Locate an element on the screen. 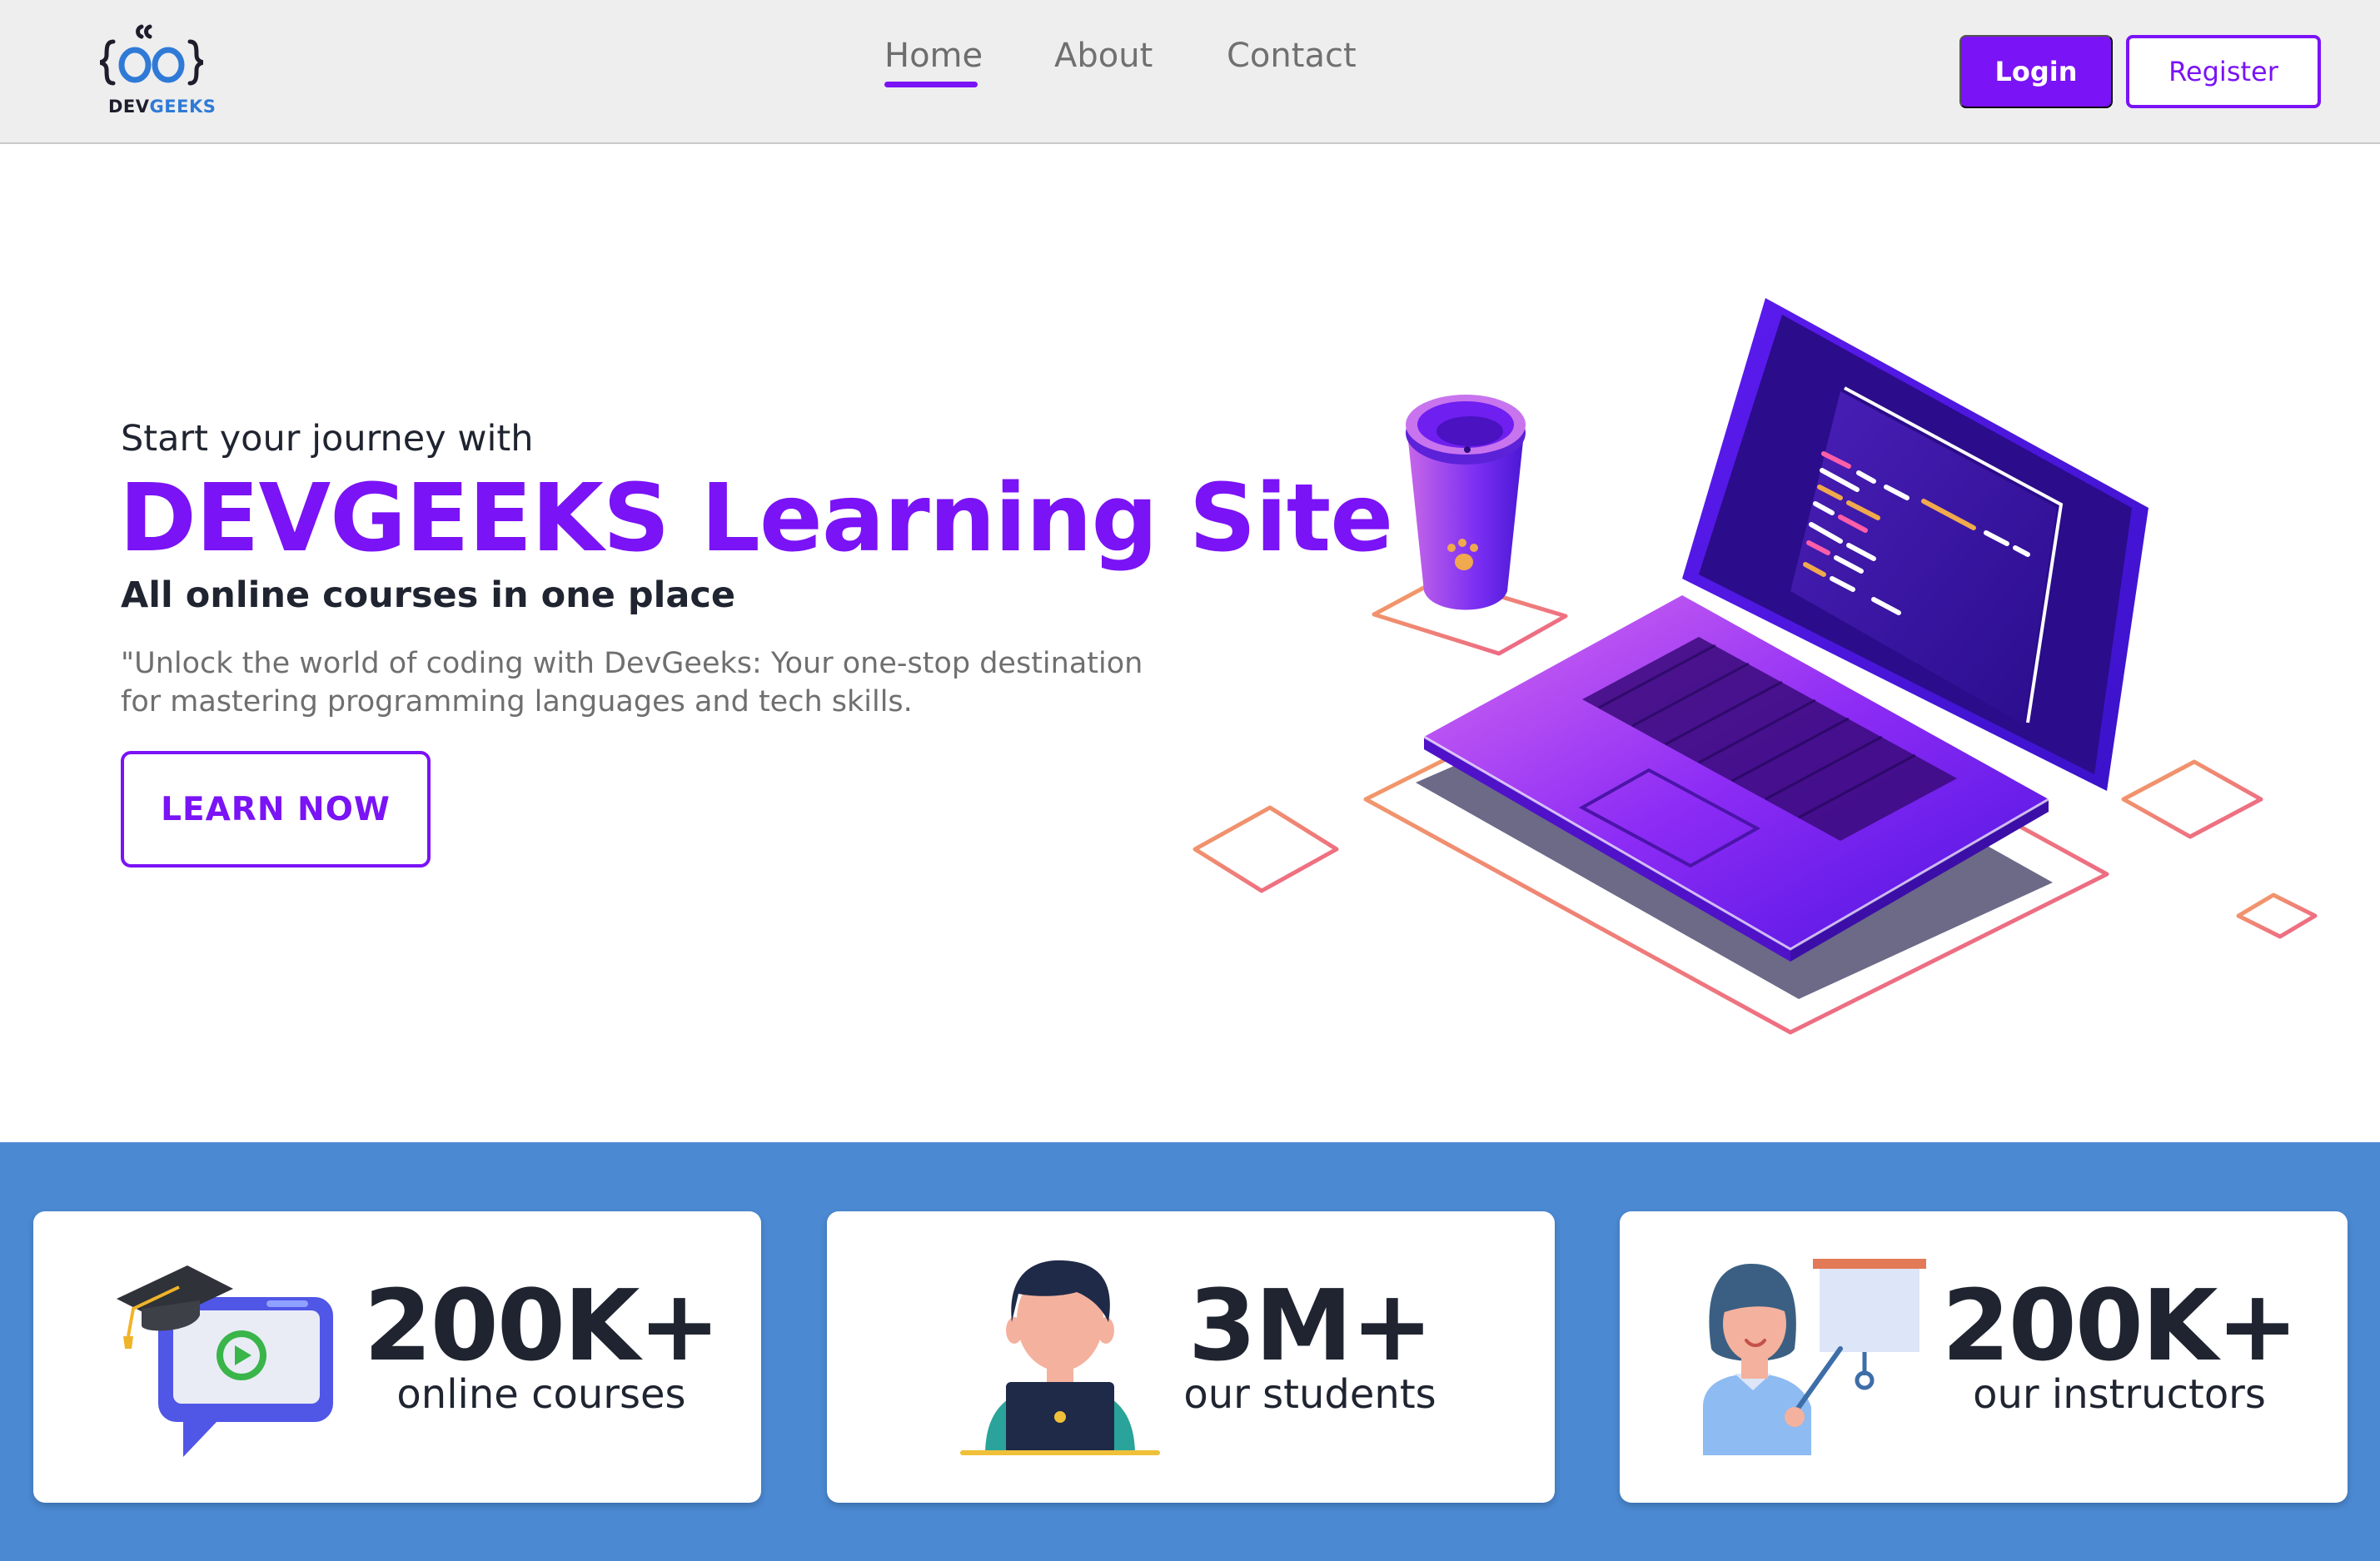 The width and height of the screenshot is (2380, 1561). nav-active-indicator is located at coordinates (931, 85).